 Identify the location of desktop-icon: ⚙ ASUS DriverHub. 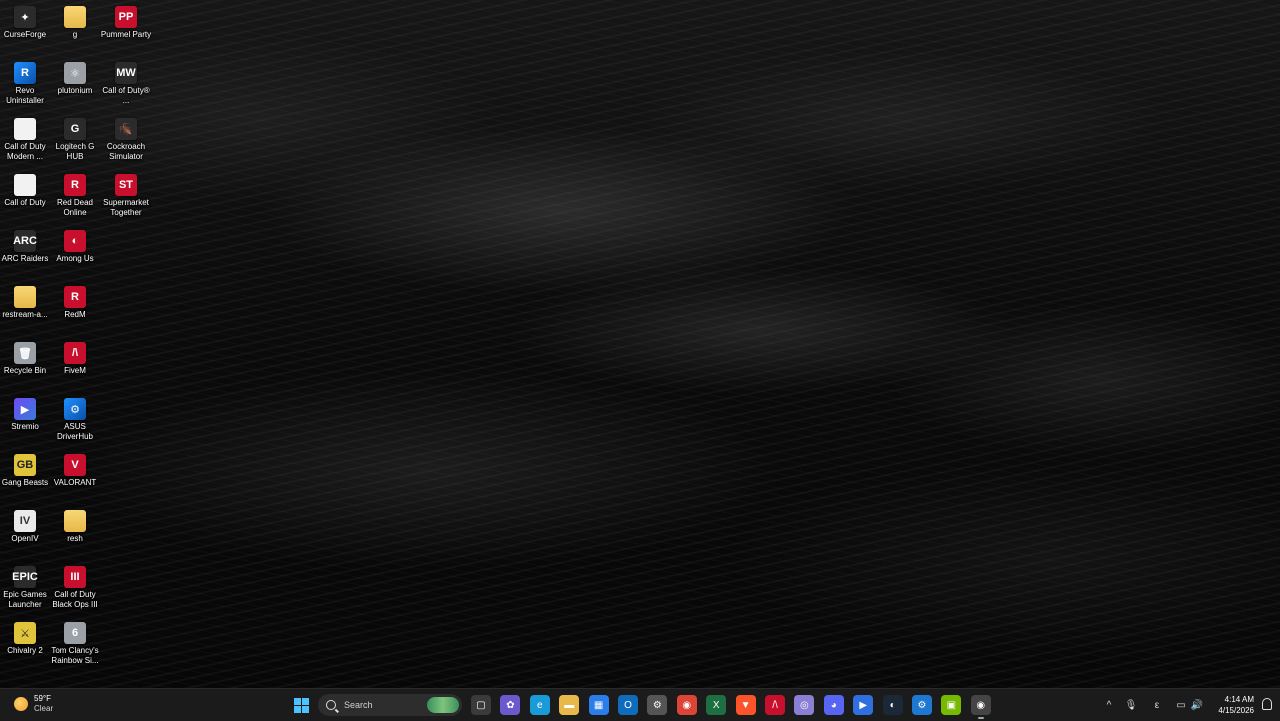
(75, 422).